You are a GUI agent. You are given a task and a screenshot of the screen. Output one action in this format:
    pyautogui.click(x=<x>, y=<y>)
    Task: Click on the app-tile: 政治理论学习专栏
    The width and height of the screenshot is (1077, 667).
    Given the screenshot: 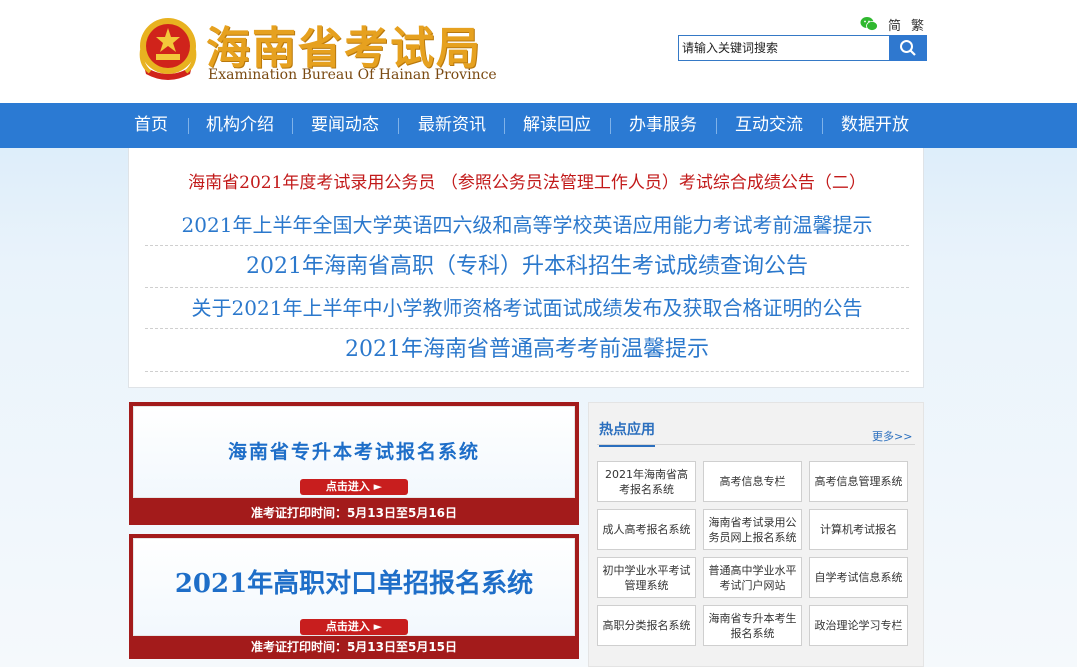 What is the action you would take?
    pyautogui.click(x=858, y=625)
    